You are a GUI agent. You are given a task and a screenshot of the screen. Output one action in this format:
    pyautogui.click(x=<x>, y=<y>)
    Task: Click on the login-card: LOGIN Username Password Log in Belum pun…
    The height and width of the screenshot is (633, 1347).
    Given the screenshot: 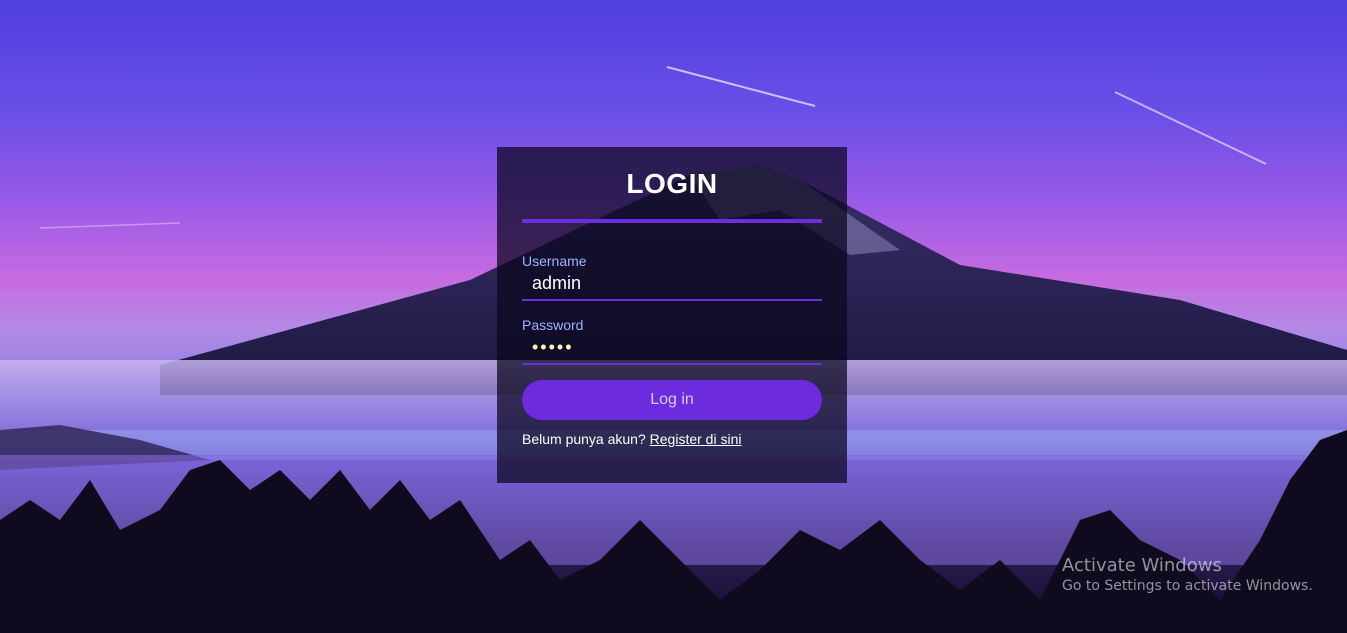 What is the action you would take?
    pyautogui.click(x=672, y=315)
    